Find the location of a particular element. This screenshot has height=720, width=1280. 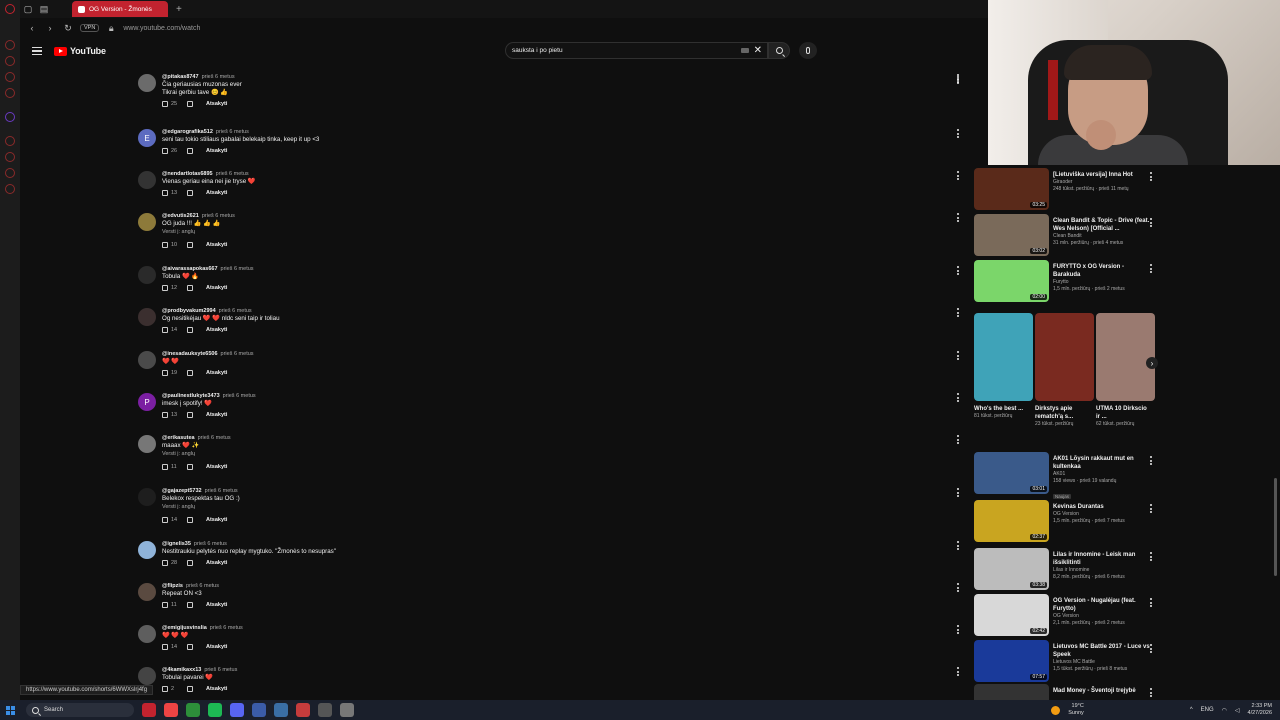

video-thumbnail: 03:01 is located at coordinates (1011, 473).